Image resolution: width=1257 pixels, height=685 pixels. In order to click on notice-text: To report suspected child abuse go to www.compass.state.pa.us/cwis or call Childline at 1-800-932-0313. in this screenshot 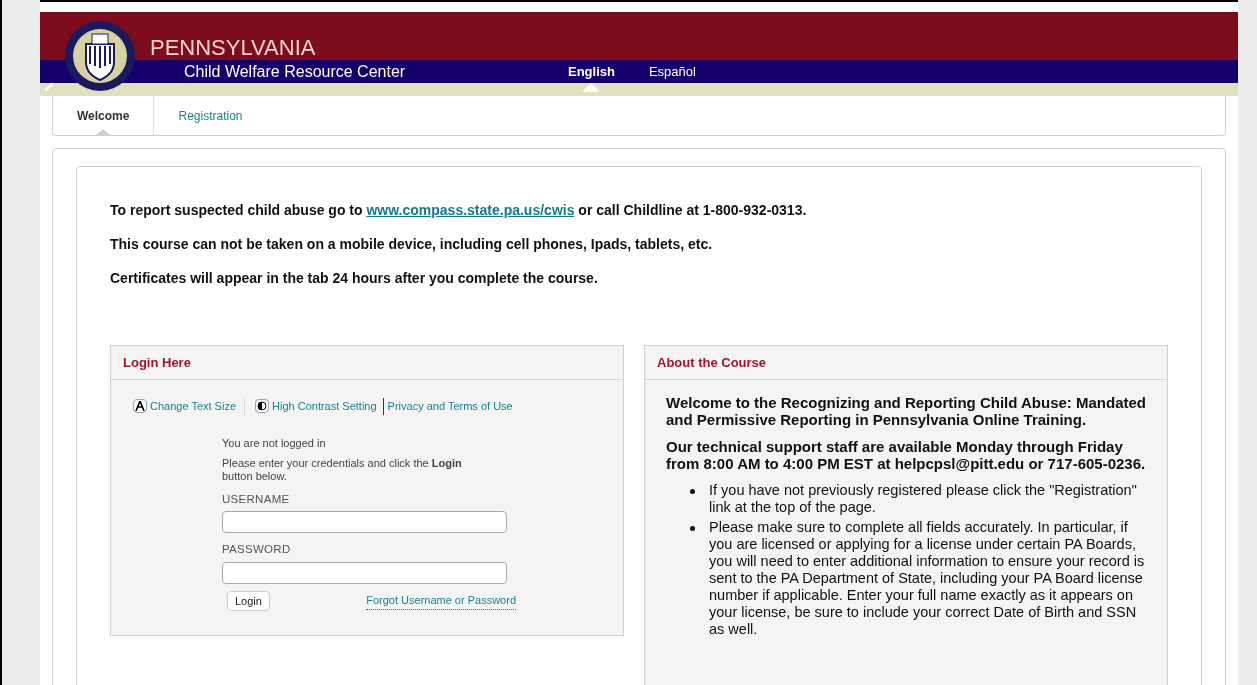, I will do `click(459, 210)`.